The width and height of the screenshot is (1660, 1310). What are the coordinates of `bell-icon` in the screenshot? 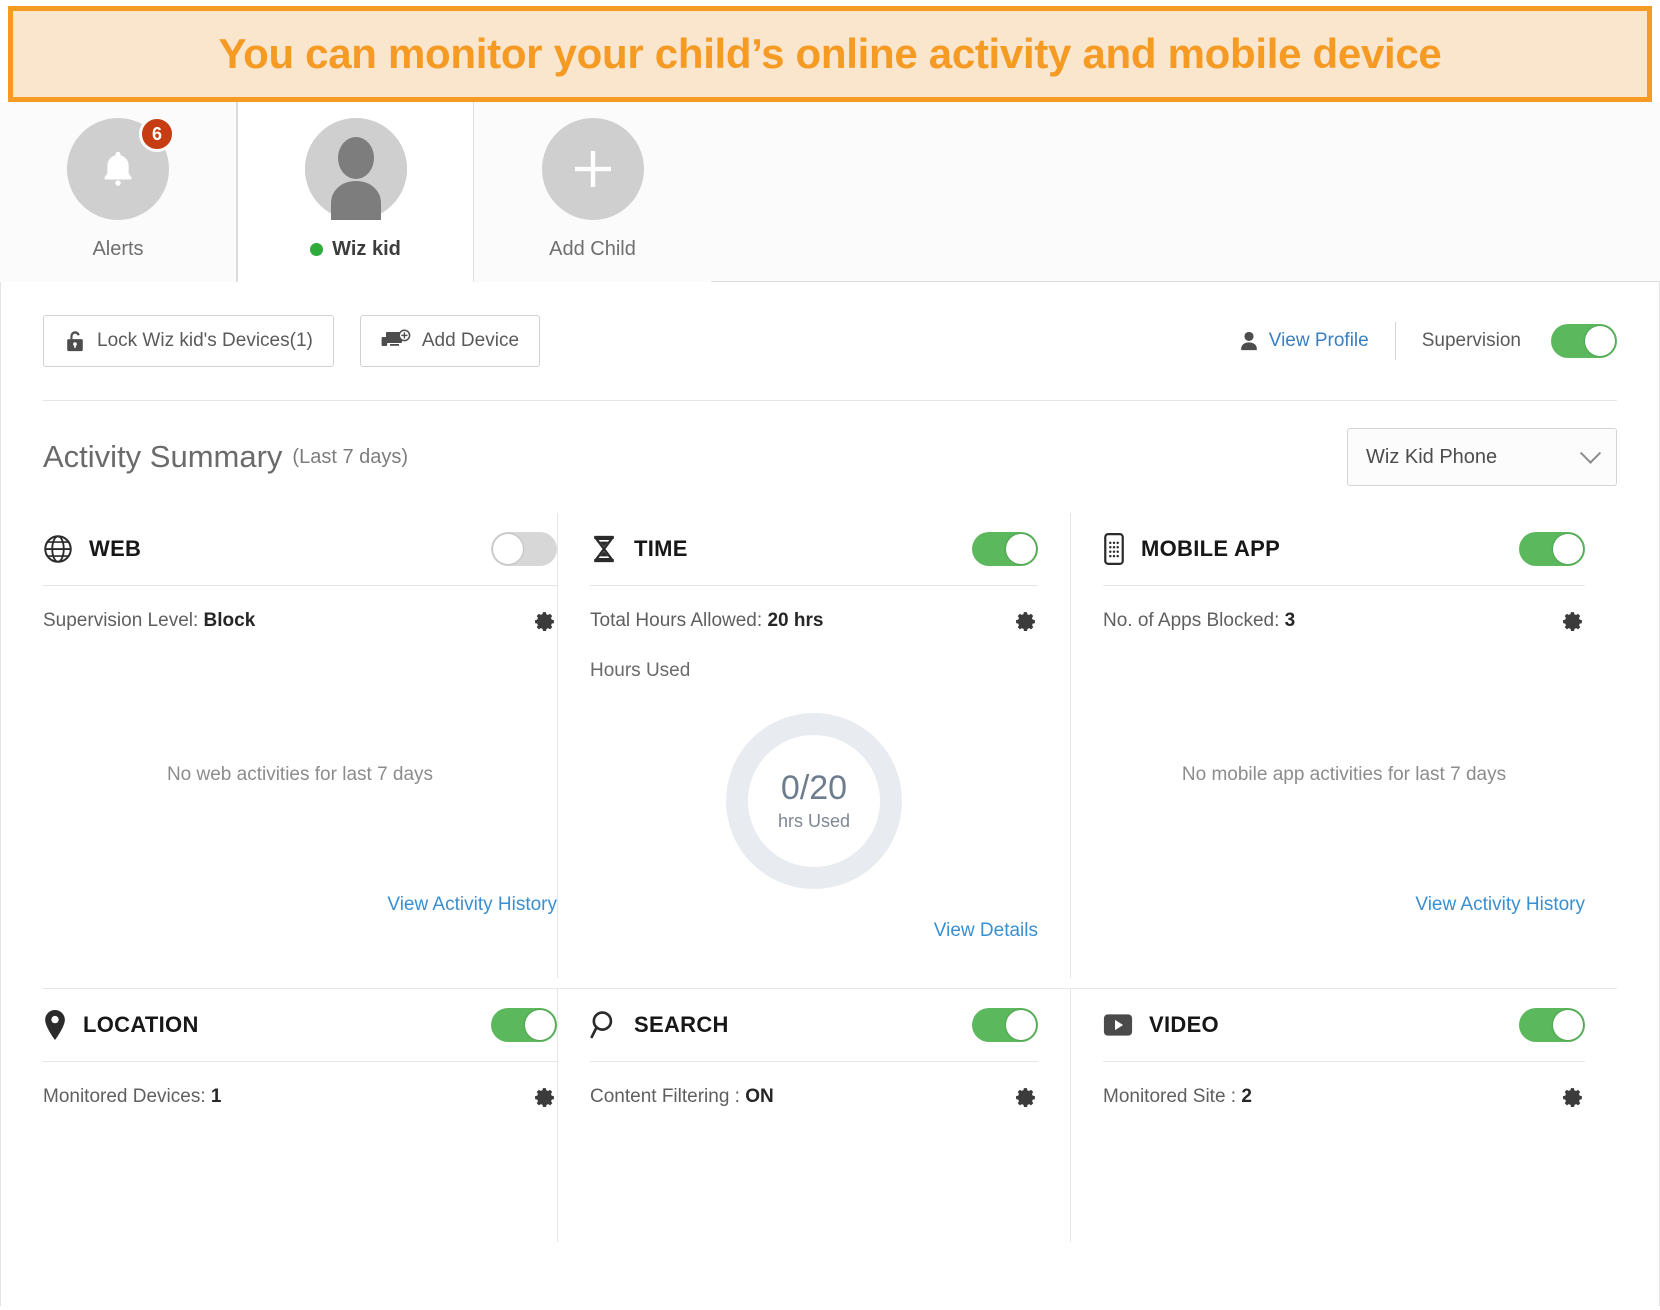 It's located at (118, 168).